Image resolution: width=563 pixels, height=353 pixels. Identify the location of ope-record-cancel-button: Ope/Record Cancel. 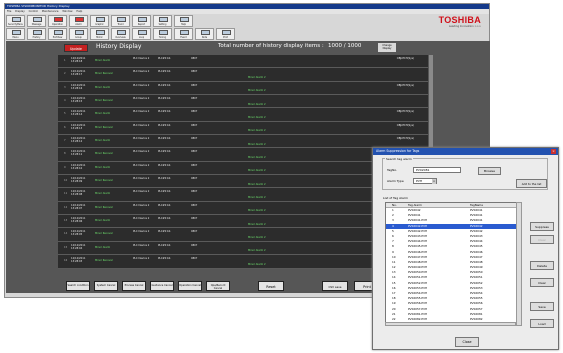
(218, 286).